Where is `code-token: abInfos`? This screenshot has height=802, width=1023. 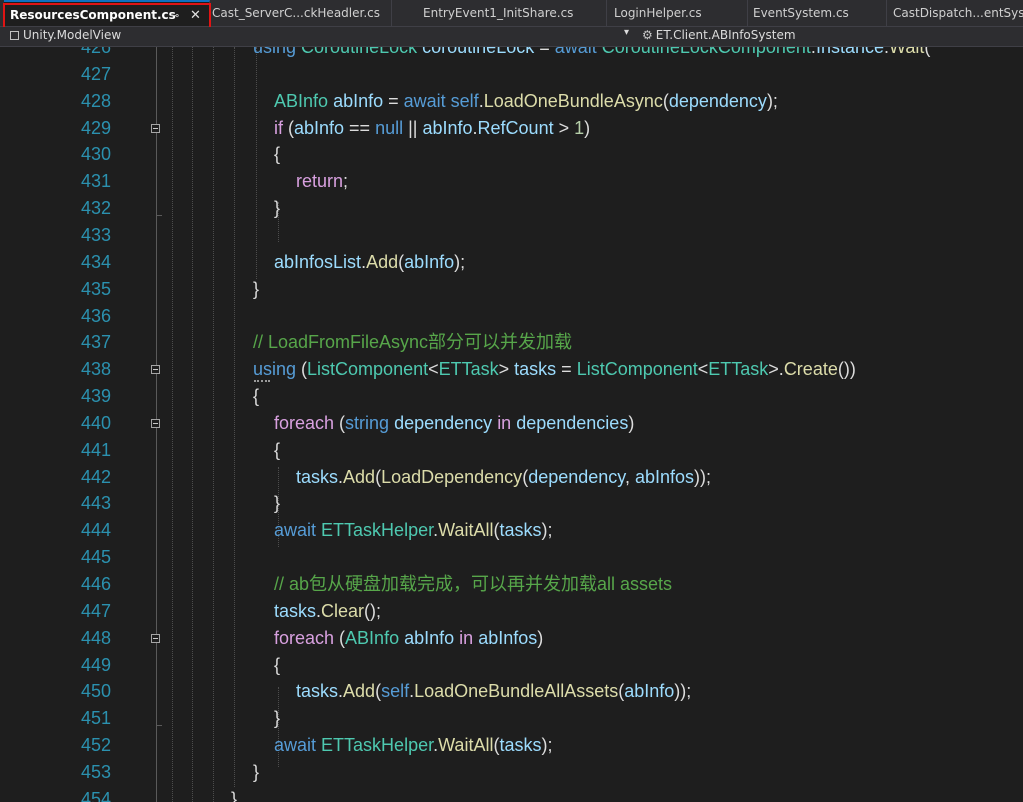 code-token: abInfos is located at coordinates (664, 476).